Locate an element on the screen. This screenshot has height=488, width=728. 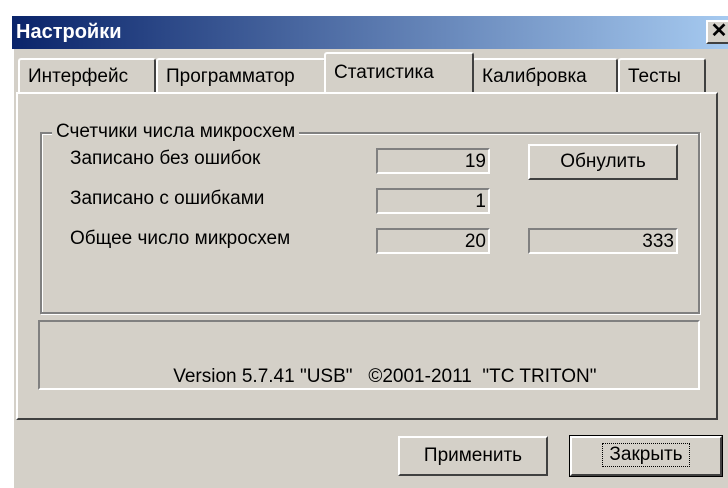
tab-calibration: Калибровка is located at coordinates (545, 75).